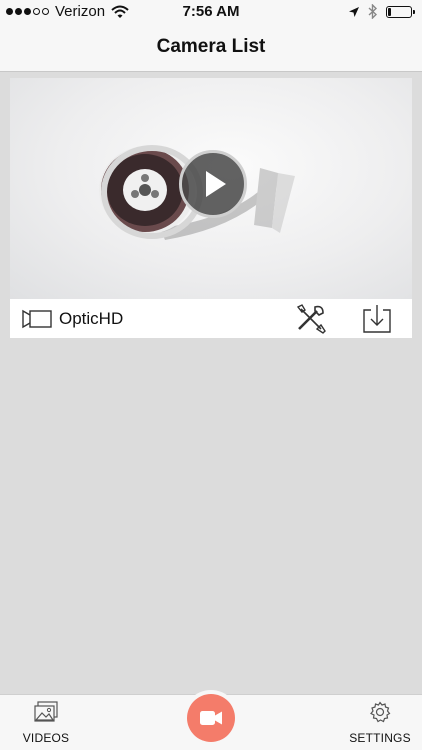  I want to click on tools-icon, so click(311, 319).